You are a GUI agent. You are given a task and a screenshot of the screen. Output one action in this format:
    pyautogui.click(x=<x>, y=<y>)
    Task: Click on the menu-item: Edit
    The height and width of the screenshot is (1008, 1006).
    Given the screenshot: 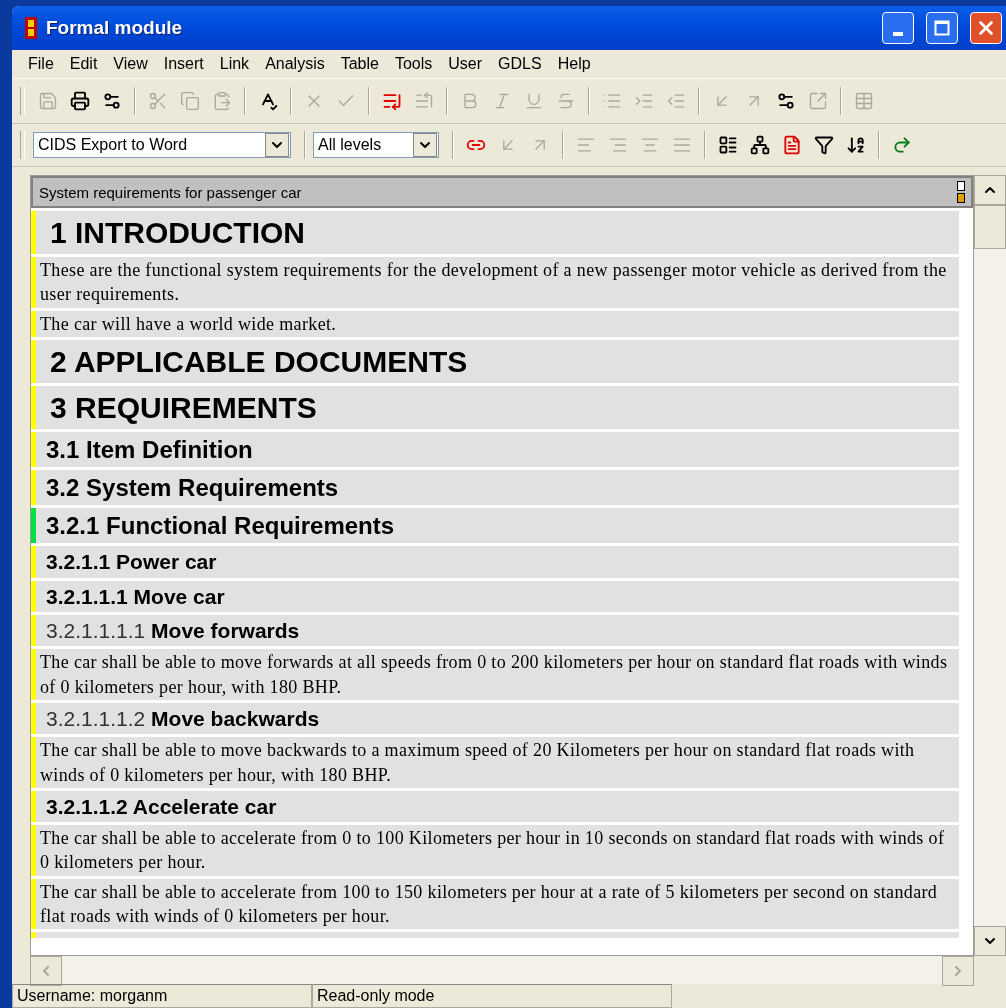 What is the action you would take?
    pyautogui.click(x=83, y=64)
    